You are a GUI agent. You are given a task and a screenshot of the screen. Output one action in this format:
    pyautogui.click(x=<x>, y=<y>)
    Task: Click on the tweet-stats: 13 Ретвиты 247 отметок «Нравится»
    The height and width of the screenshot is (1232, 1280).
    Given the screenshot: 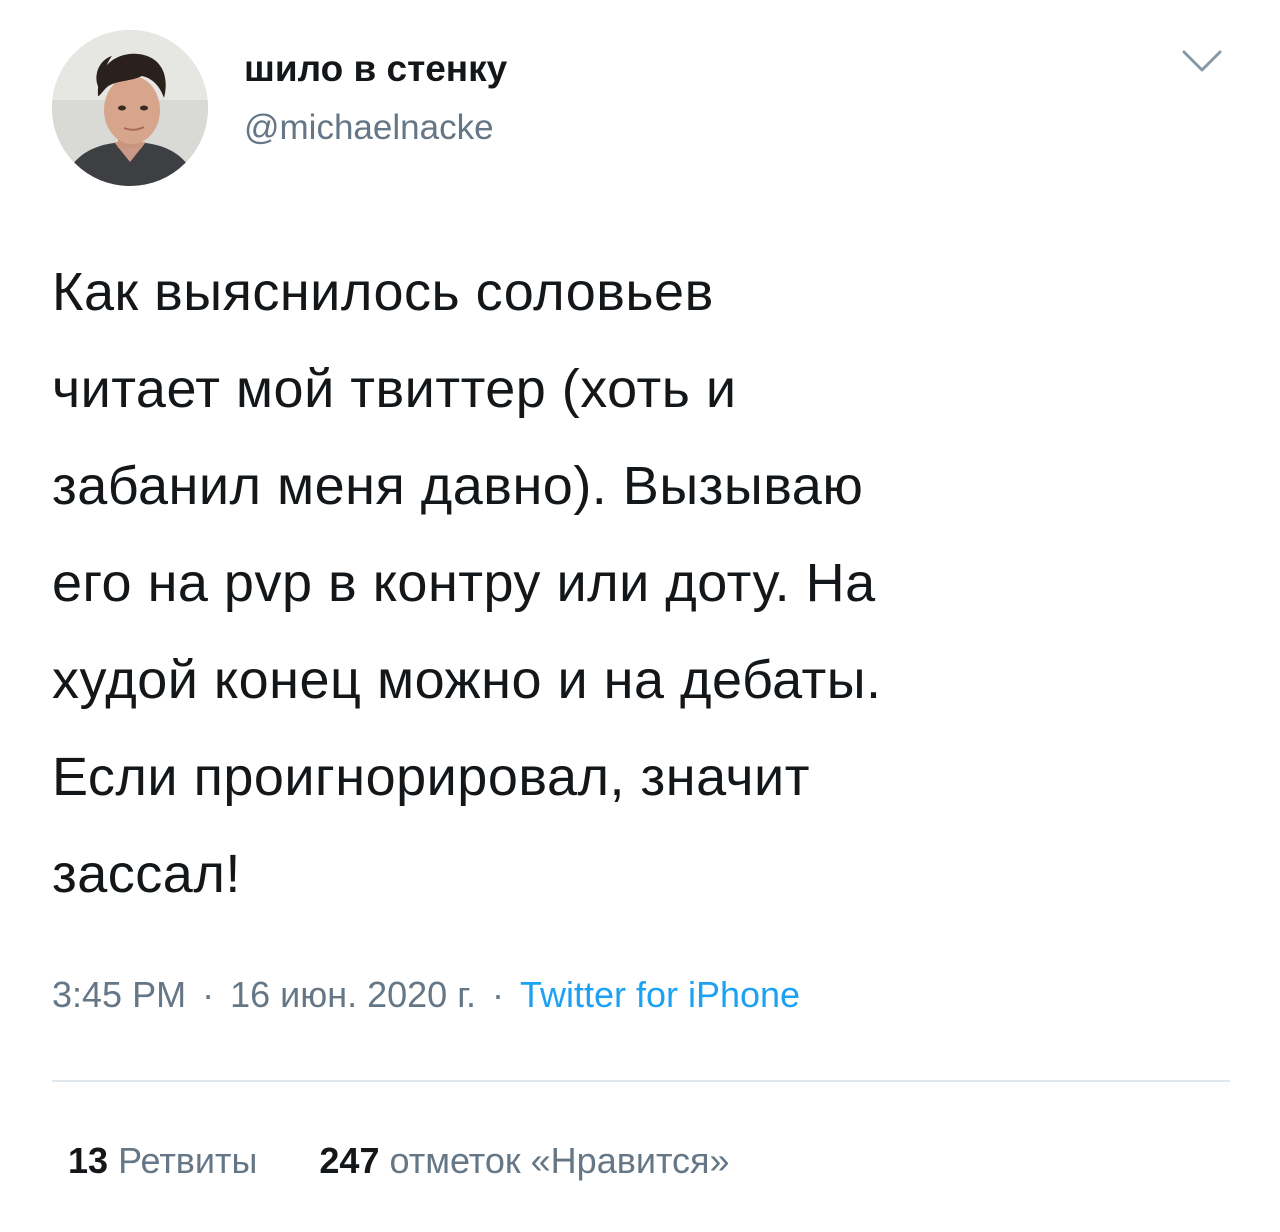 What is the action you would take?
    pyautogui.click(x=430, y=1161)
    